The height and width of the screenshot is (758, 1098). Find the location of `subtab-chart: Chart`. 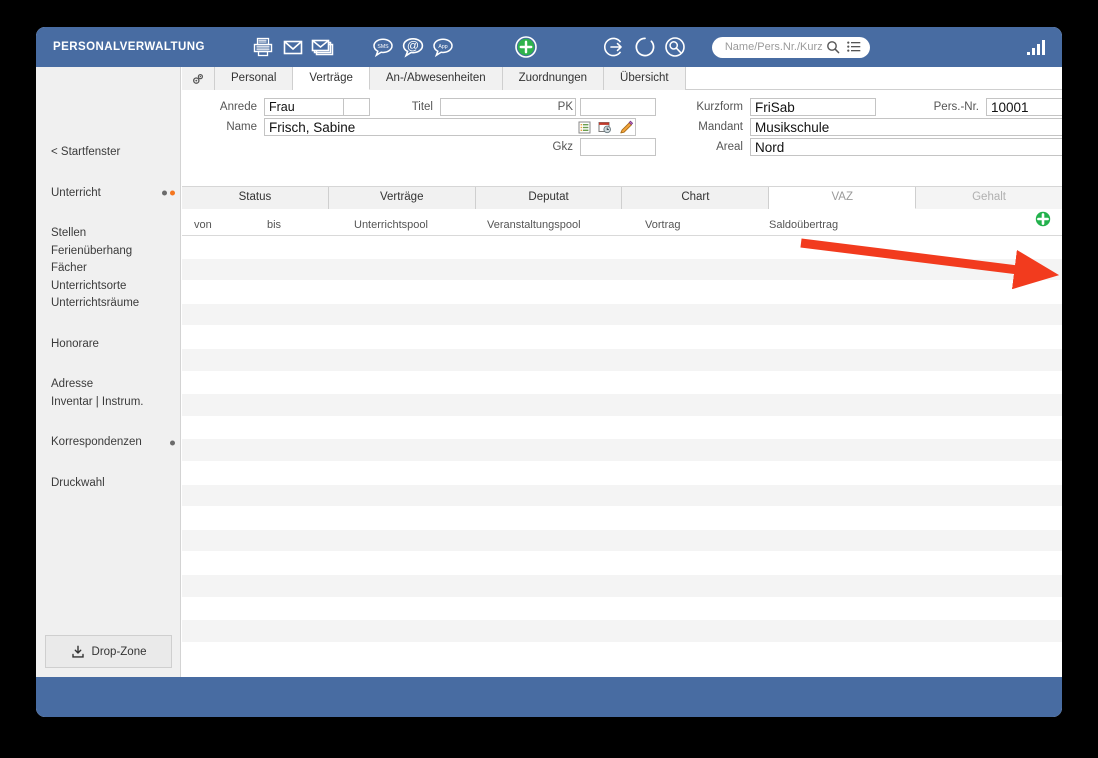

subtab-chart: Chart is located at coordinates (696, 198).